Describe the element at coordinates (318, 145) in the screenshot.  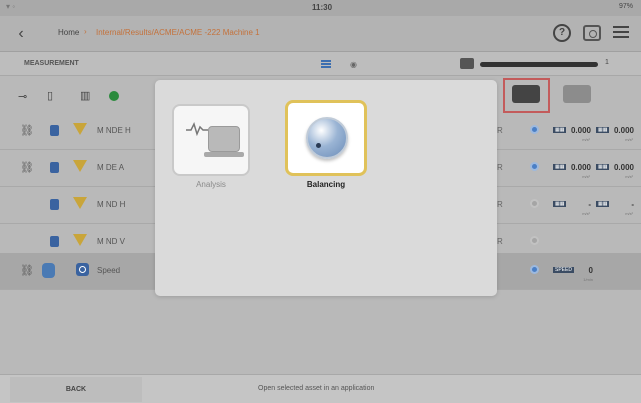
I see `knob-marker-icon` at that location.